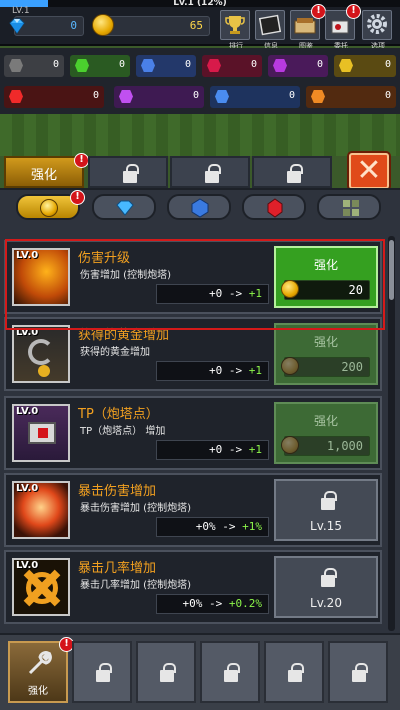  I want to click on item-title: 暴击几率增加, so click(117, 568).